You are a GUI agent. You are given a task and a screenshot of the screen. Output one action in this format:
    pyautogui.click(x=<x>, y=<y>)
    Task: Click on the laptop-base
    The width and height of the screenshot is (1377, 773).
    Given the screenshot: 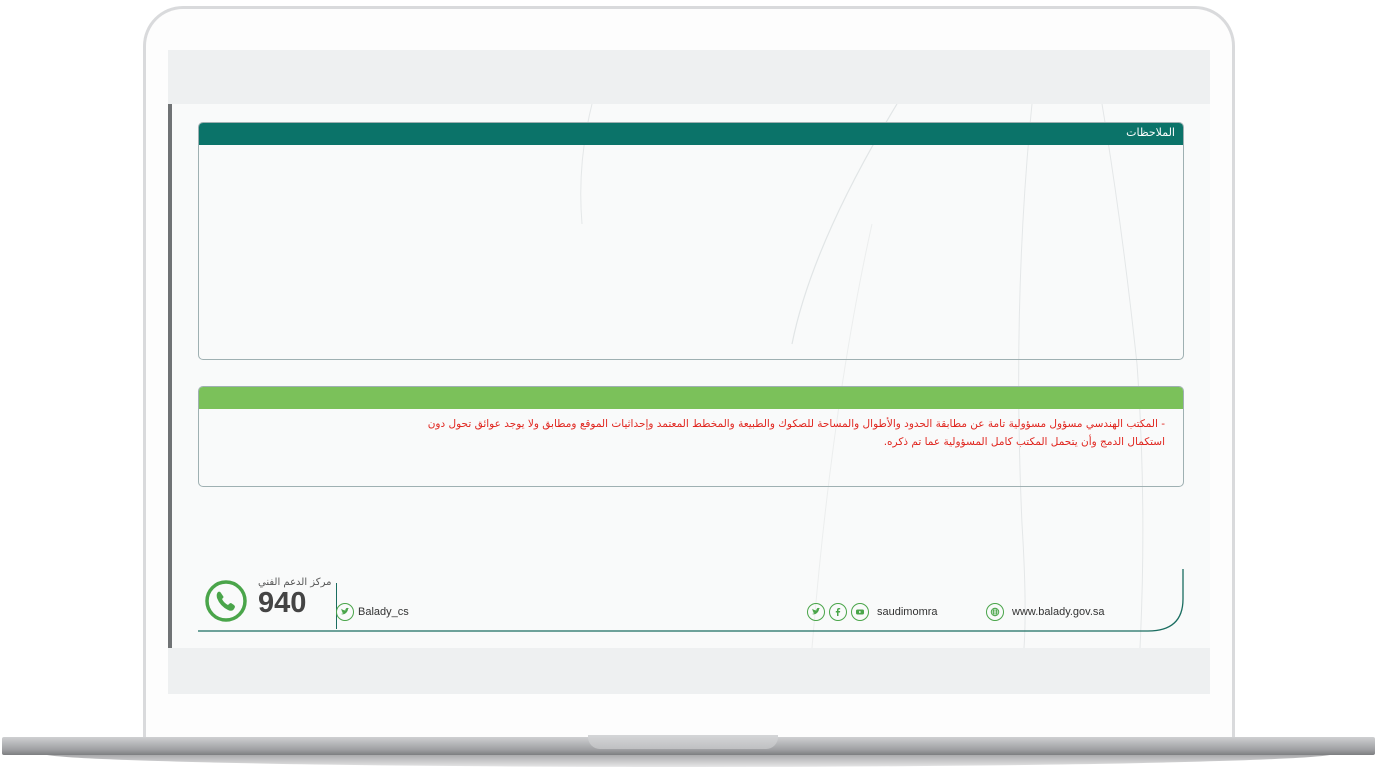 What is the action you would take?
    pyautogui.click(x=688, y=753)
    